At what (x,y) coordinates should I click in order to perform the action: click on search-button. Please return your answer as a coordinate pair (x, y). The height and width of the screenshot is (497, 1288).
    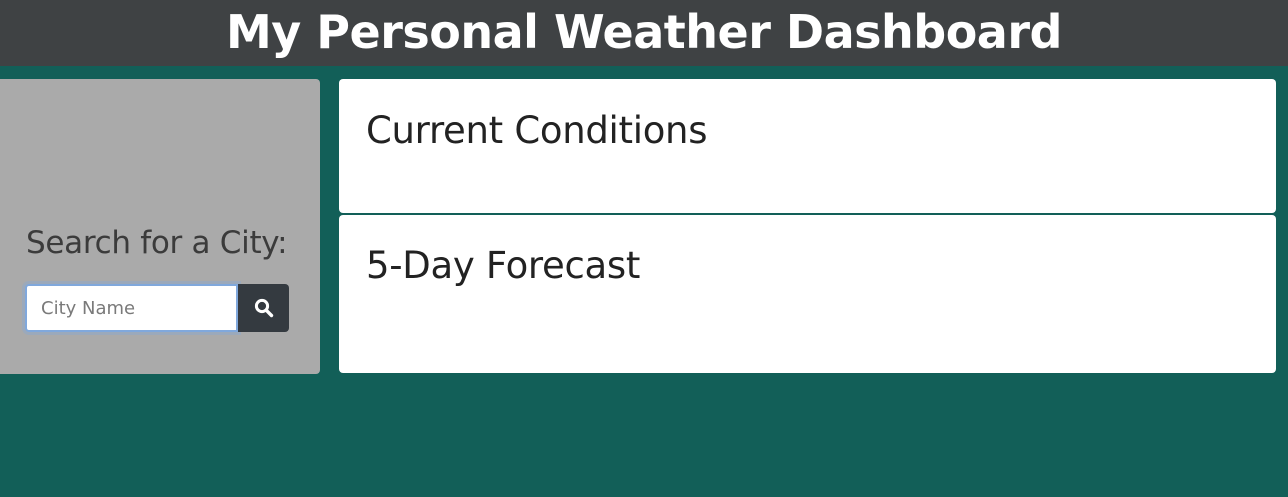
    Looking at the image, I should click on (263, 308).